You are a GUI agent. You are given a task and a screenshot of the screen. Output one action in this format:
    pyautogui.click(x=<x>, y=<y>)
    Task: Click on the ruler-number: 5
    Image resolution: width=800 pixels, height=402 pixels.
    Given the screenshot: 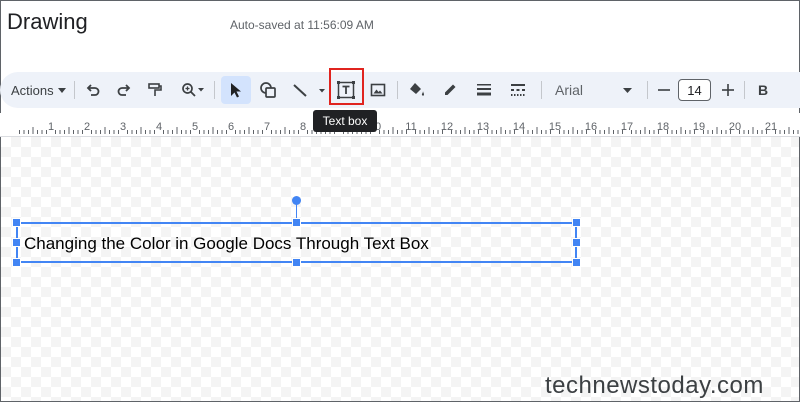 What is the action you would take?
    pyautogui.click(x=195, y=127)
    